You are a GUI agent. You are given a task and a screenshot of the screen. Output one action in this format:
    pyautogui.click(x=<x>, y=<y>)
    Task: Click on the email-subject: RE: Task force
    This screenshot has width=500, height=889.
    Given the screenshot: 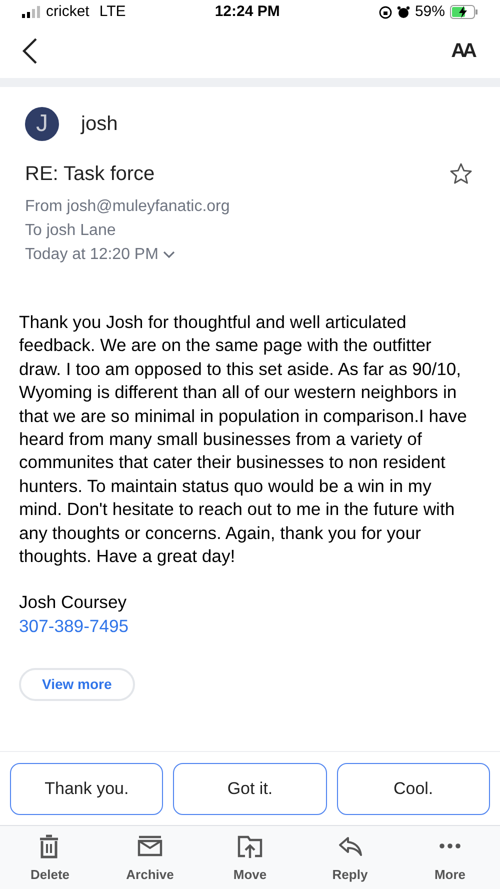 What is the action you would take?
    pyautogui.click(x=90, y=174)
    